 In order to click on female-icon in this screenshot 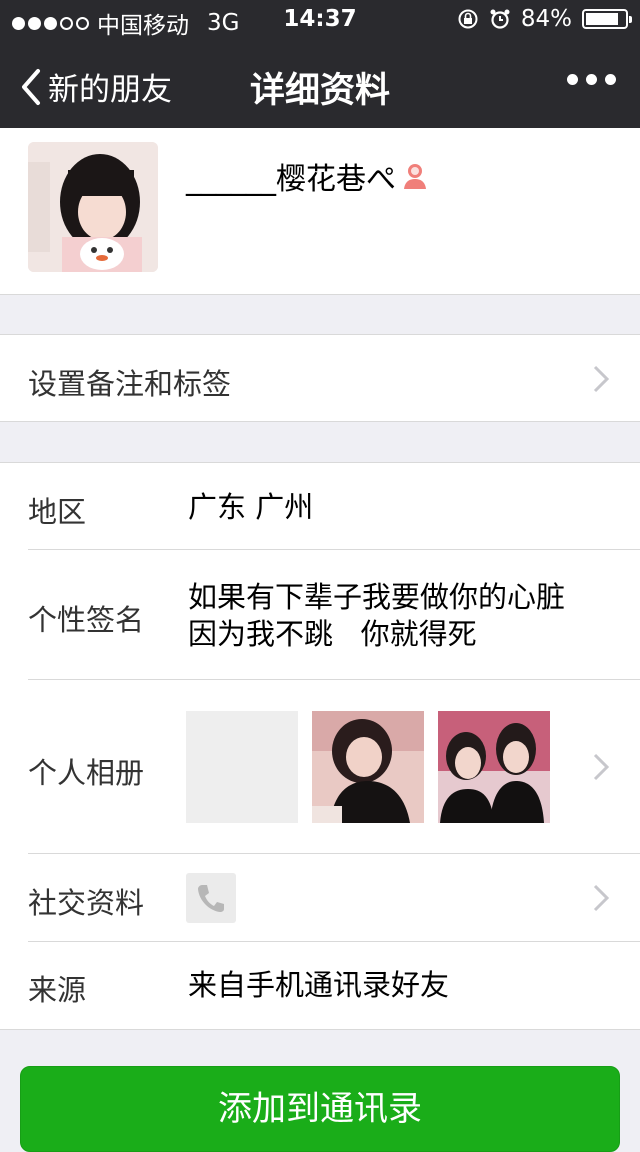, I will do `click(415, 176)`.